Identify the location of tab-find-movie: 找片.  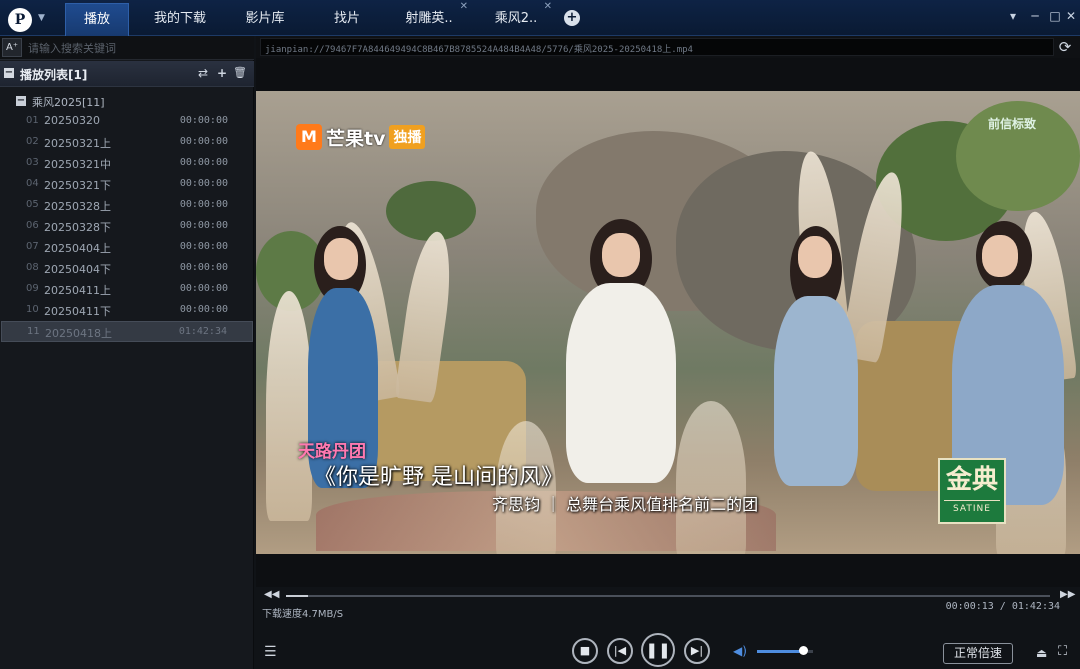
(347, 19).